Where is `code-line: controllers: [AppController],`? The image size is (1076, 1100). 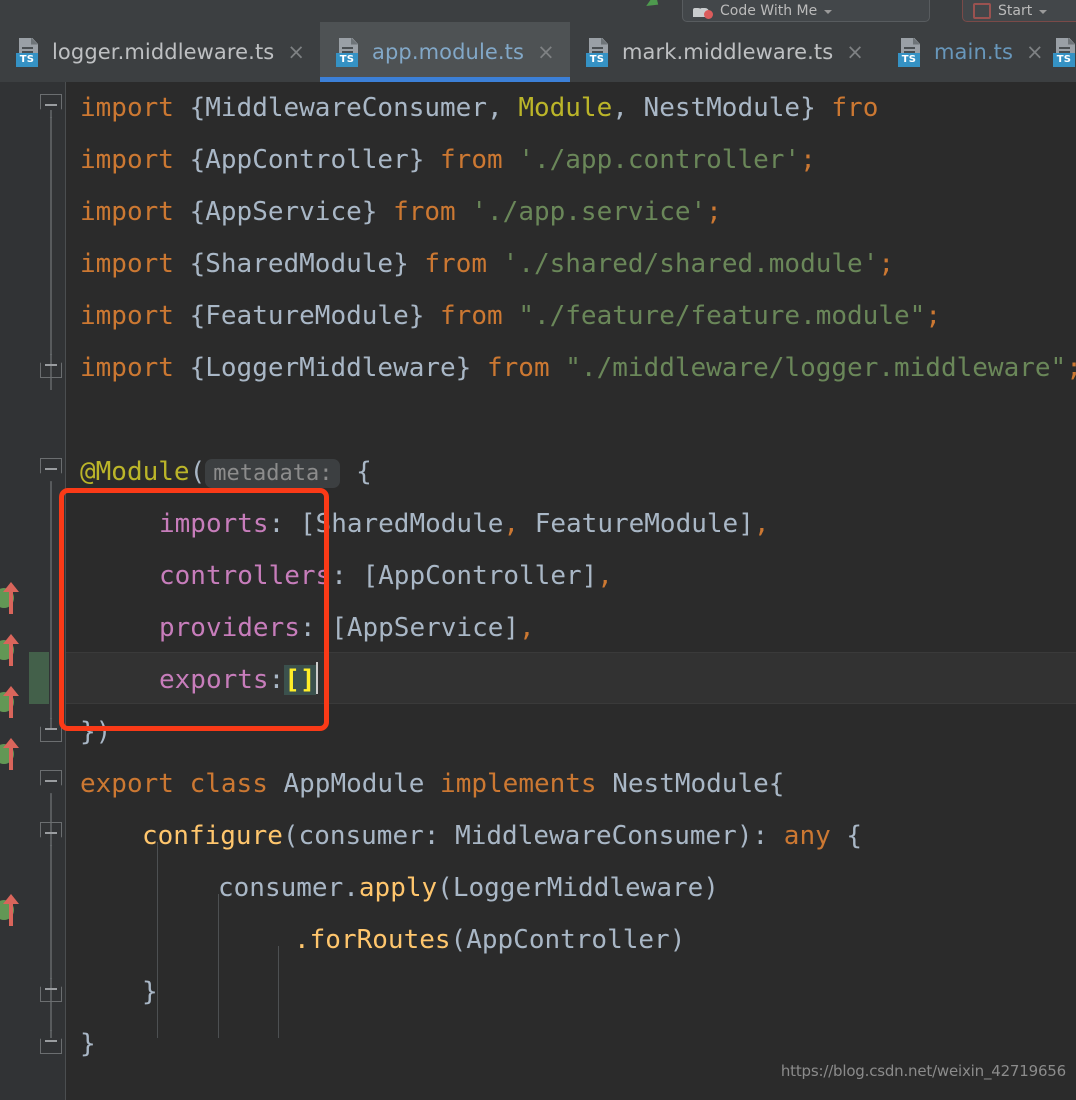 code-line: controllers: [AppController], is located at coordinates (386, 576).